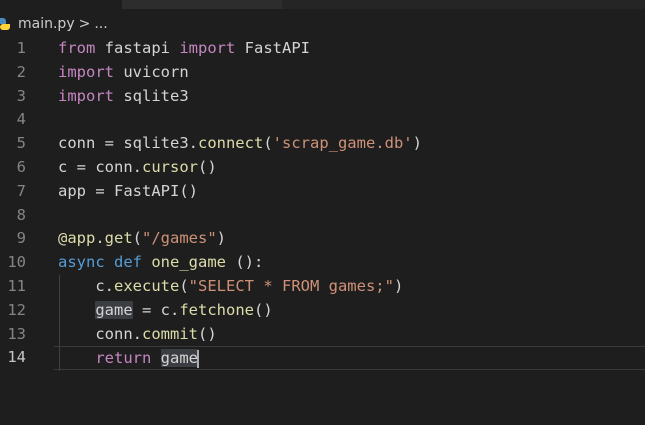  Describe the element at coordinates (351, 49) in the screenshot. I see `code-line-1: from fastapi import FastAPI` at that location.